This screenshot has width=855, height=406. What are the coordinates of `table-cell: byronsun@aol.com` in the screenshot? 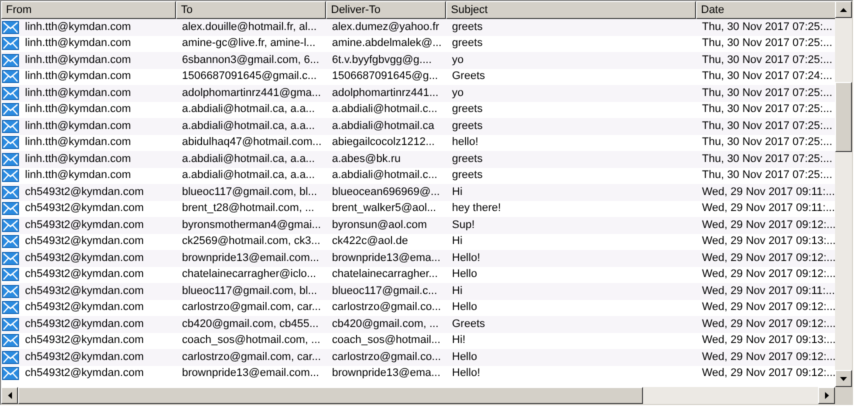 It's located at (379, 225).